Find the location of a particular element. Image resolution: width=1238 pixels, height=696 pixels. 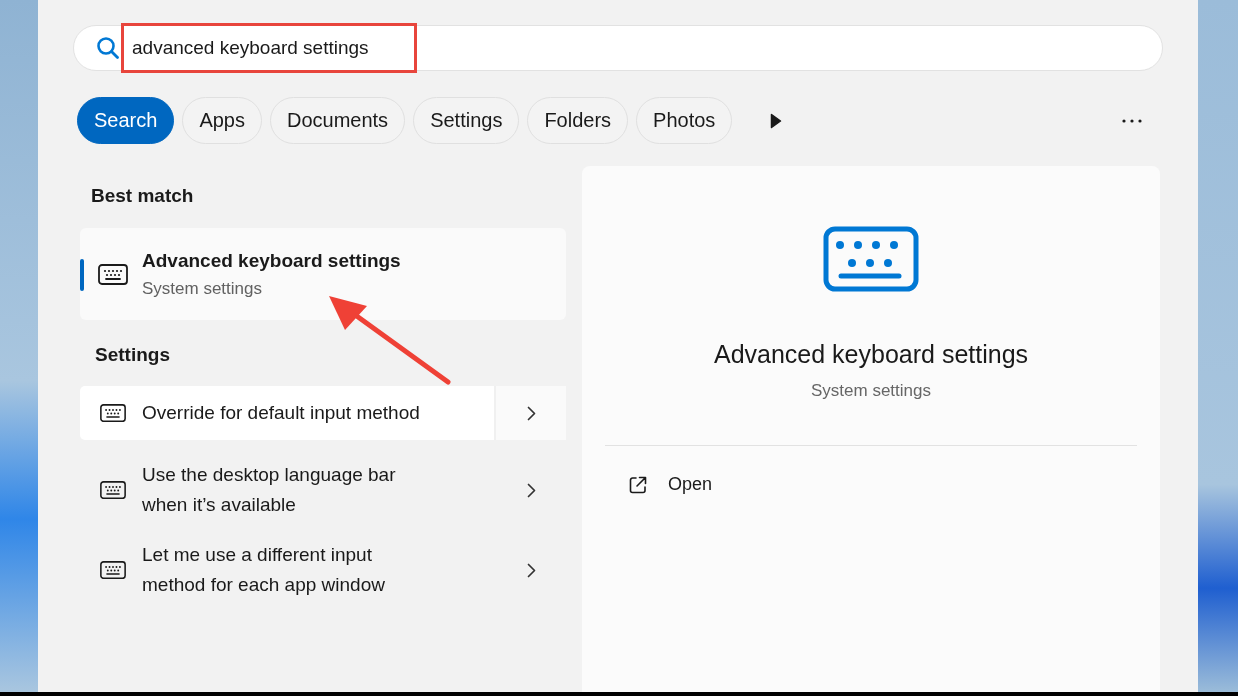

search-field: advanced keyboard settings is located at coordinates (332, 48).